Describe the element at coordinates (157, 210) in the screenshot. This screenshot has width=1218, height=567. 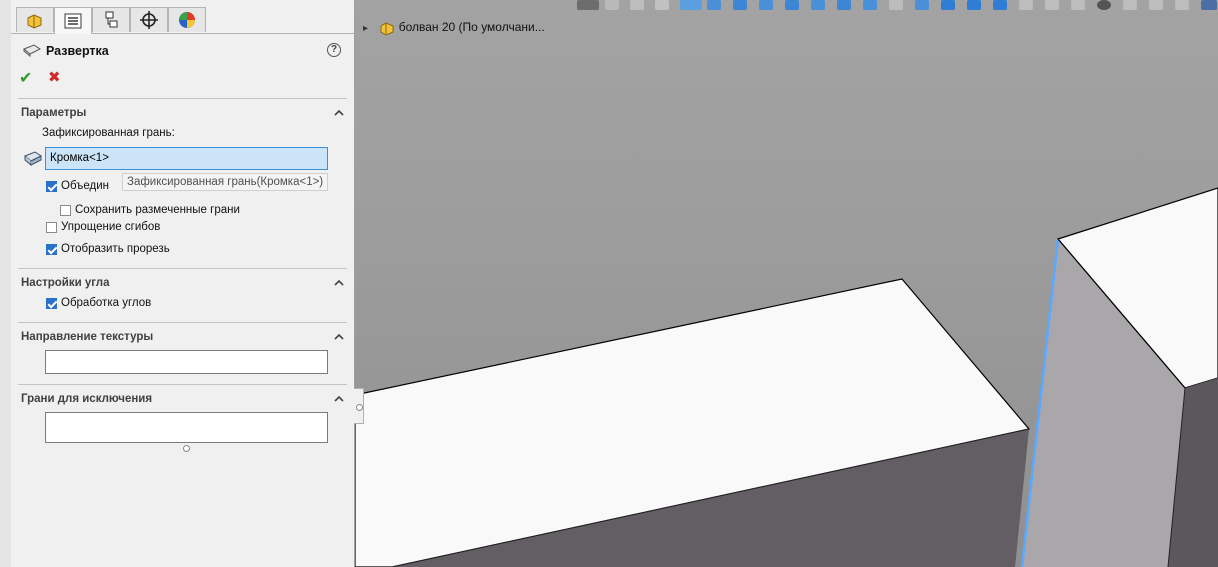
I see `keep-marked-faces-label: Сохранить размеченные грани` at that location.